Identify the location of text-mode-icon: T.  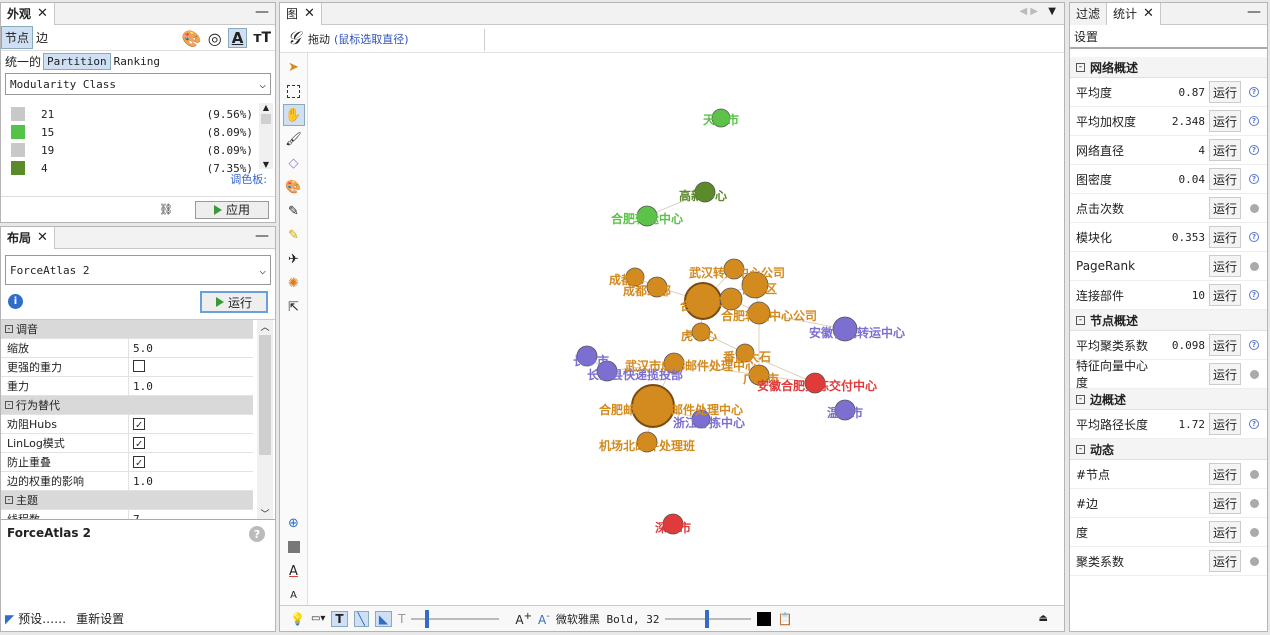
(401, 619).